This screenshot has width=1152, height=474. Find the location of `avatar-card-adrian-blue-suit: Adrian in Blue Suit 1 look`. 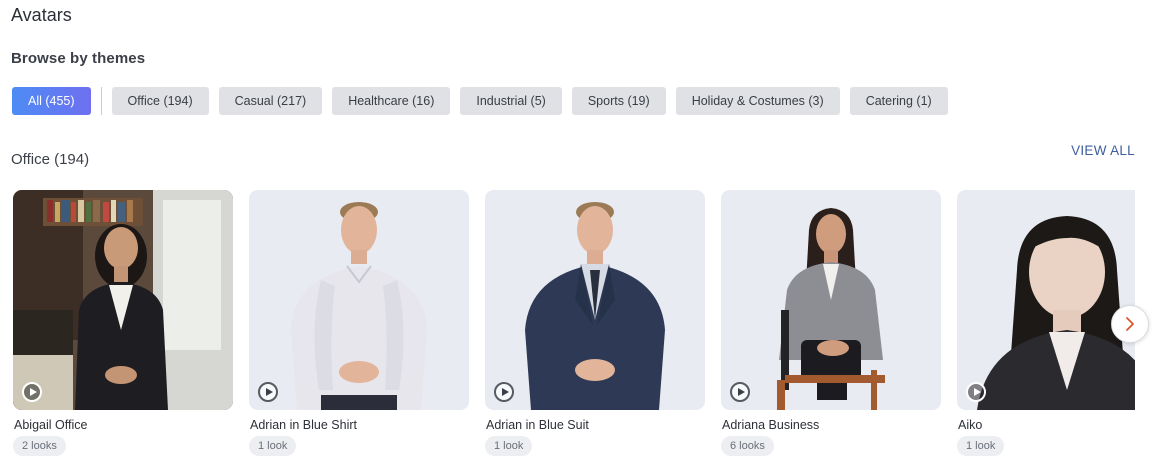

avatar-card-adrian-blue-suit: Adrian in Blue Suit 1 look is located at coordinates (595, 323).